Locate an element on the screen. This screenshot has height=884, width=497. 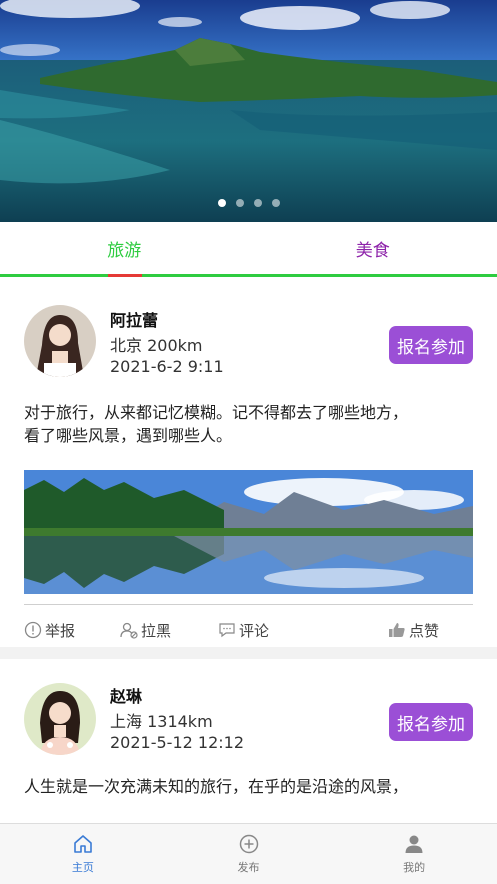
comment-button: 评论 is located at coordinates (303, 630).